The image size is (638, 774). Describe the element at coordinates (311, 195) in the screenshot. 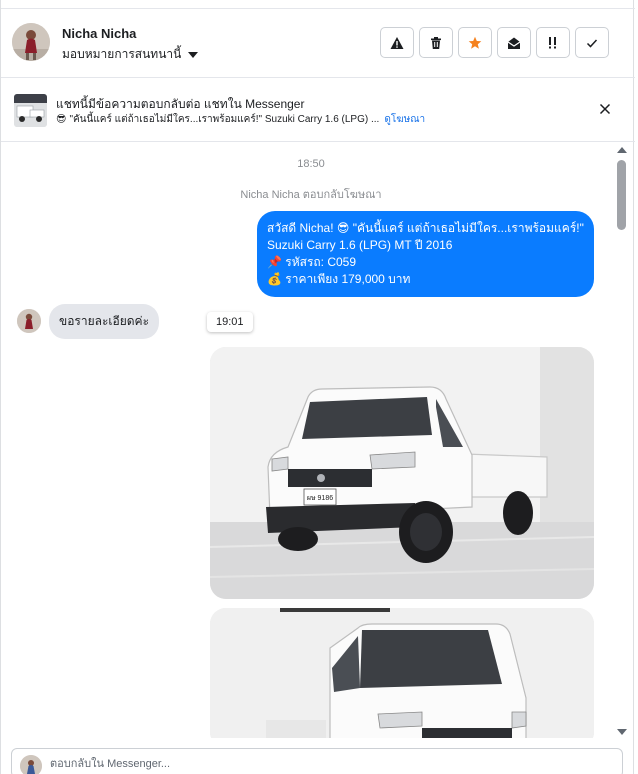

I see `ad-reply-note: Nicha Nicha ตอบกลับโฆษณา` at that location.